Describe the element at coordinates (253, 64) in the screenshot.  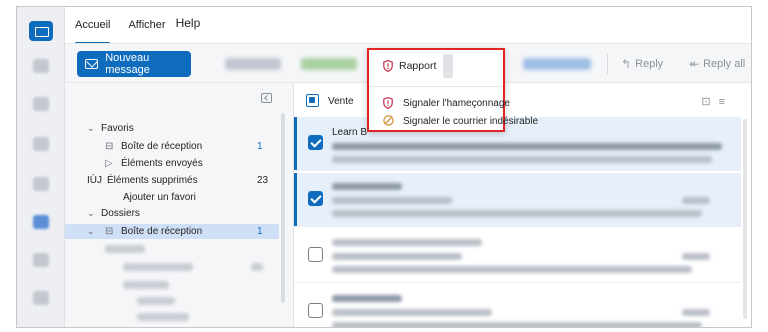
I see `delete-button` at that location.